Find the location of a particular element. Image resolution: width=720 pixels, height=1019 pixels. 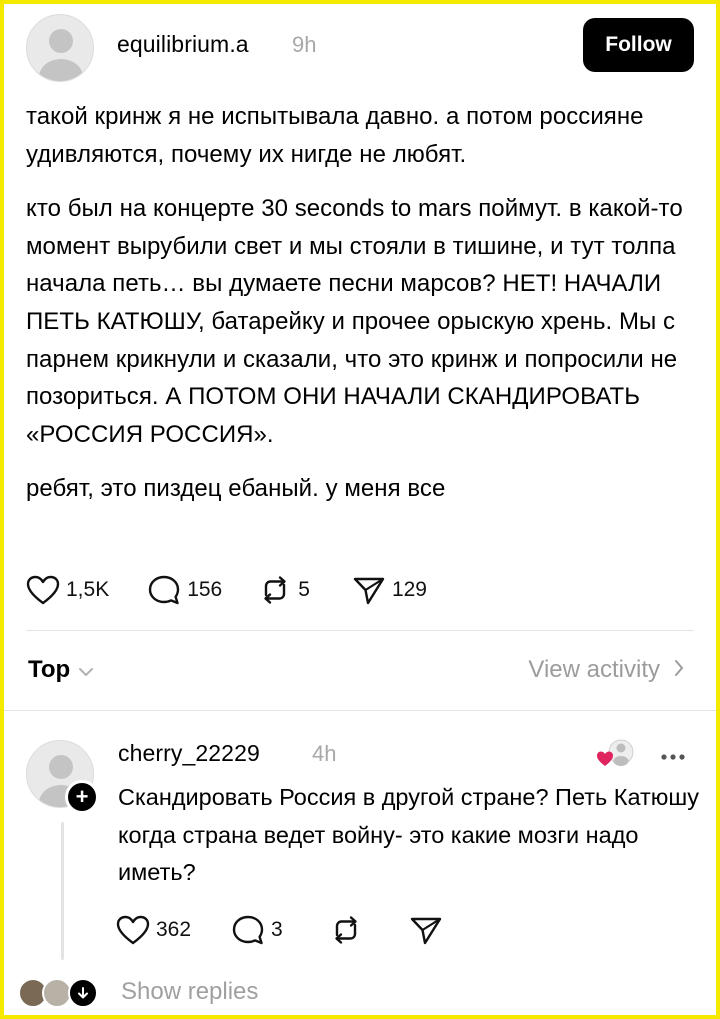

follow-button: Follow is located at coordinates (638, 45).